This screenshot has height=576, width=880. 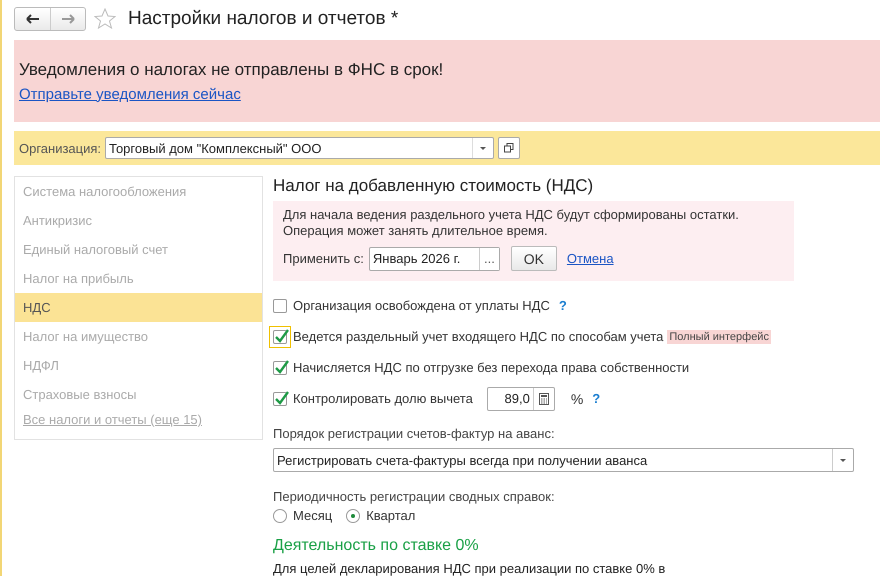 What do you see at coordinates (130, 94) in the screenshot?
I see `send-notifications-link: Отправьте уведомления сейчас` at bounding box center [130, 94].